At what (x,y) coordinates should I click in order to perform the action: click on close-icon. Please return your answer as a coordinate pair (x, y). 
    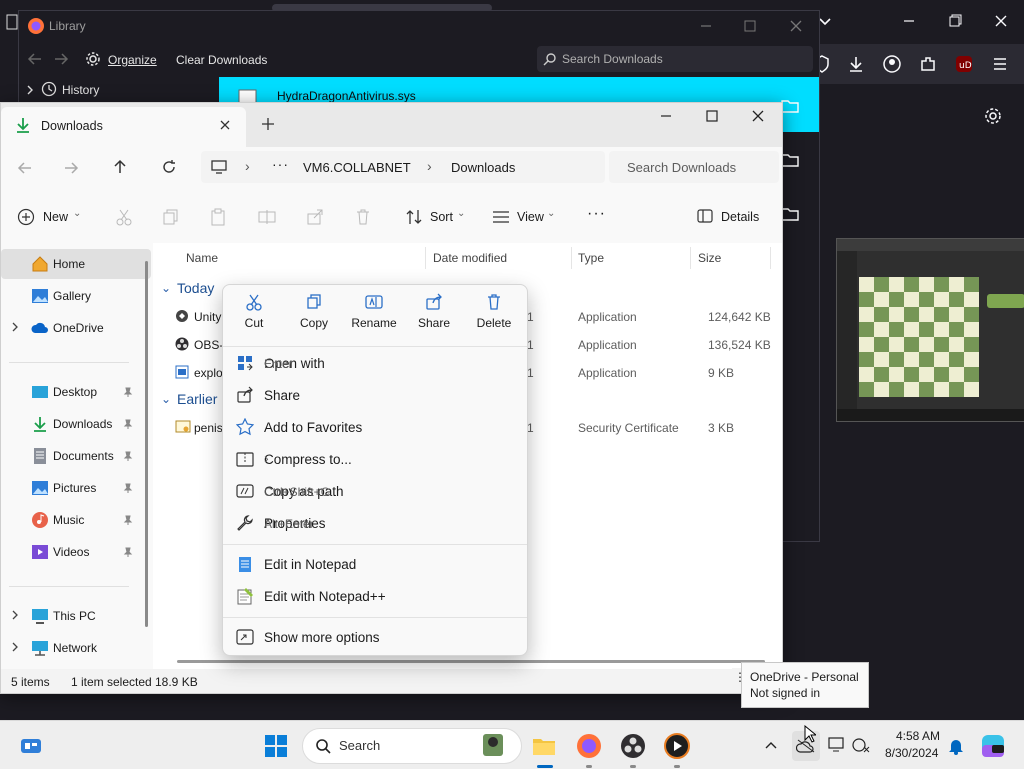
    Looking at the image, I should click on (1003, 23).